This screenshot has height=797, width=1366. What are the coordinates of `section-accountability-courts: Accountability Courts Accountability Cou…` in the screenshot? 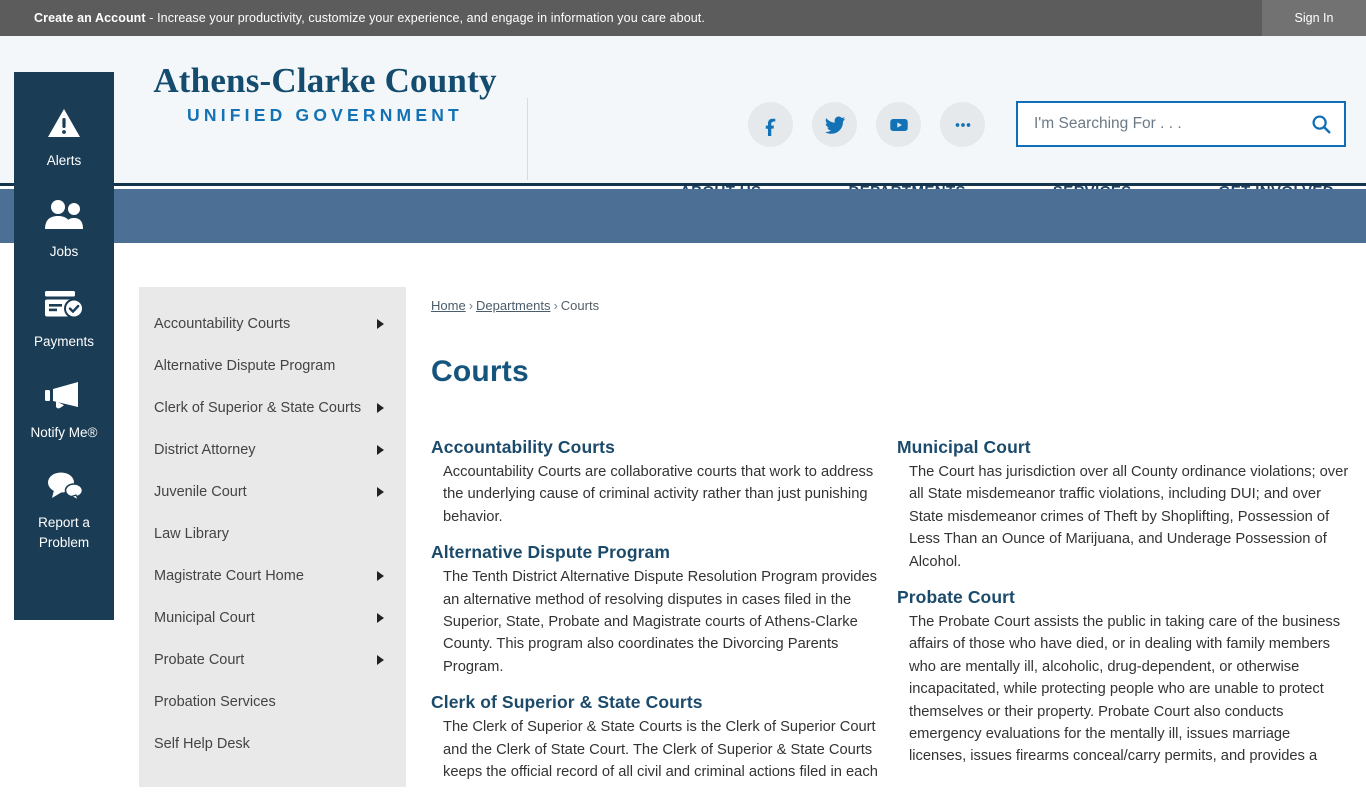 It's located at (658, 482).